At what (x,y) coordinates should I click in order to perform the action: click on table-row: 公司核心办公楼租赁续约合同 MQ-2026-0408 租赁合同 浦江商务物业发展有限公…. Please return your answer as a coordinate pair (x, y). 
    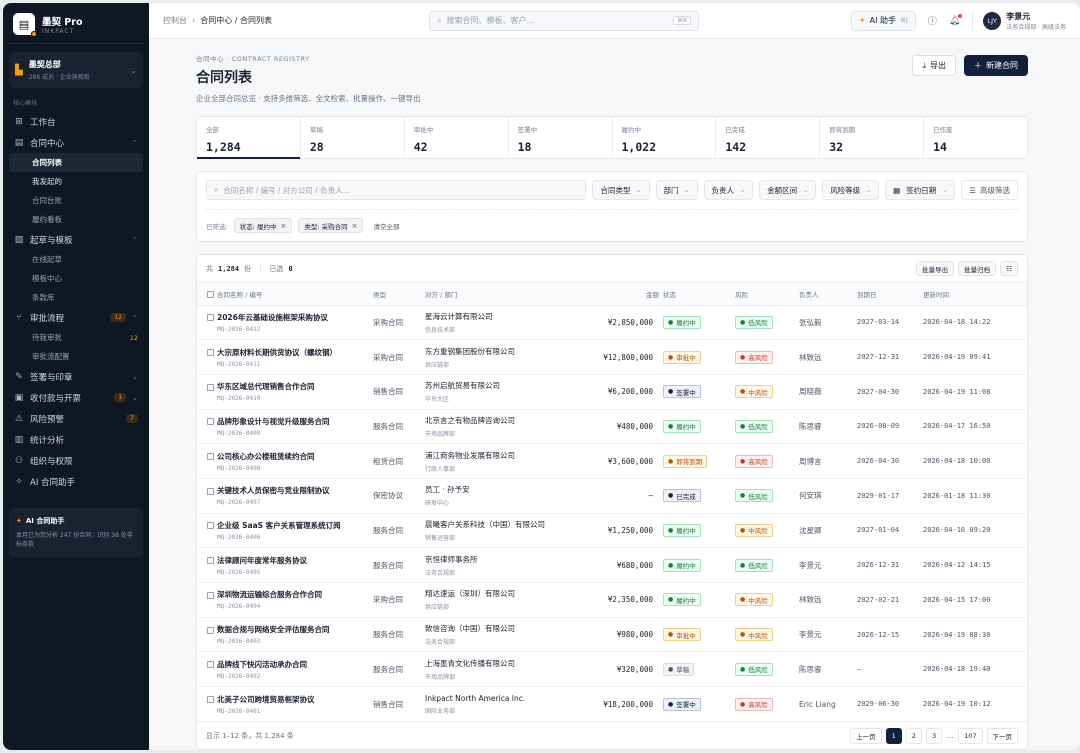
    Looking at the image, I should click on (612, 461).